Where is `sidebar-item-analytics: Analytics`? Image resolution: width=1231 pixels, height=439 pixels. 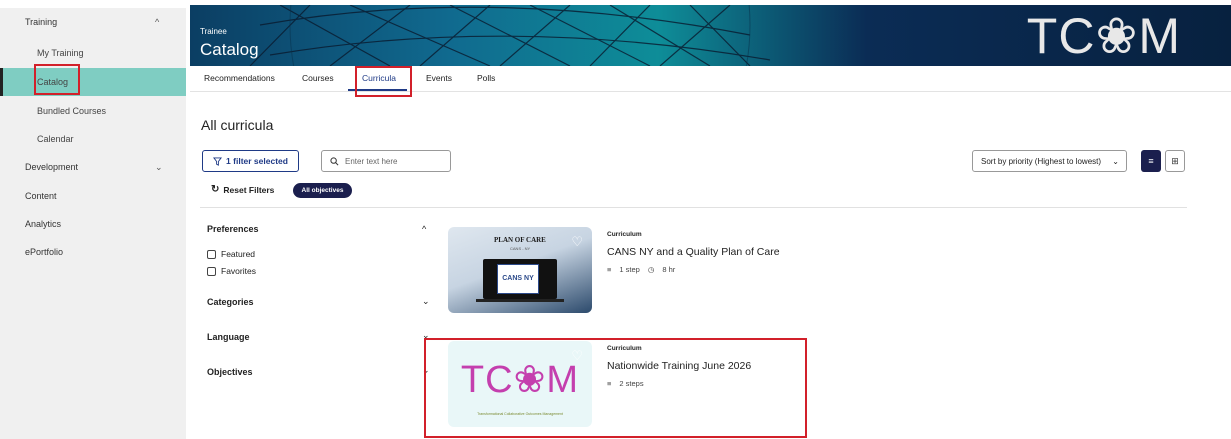 sidebar-item-analytics: Analytics is located at coordinates (93, 224).